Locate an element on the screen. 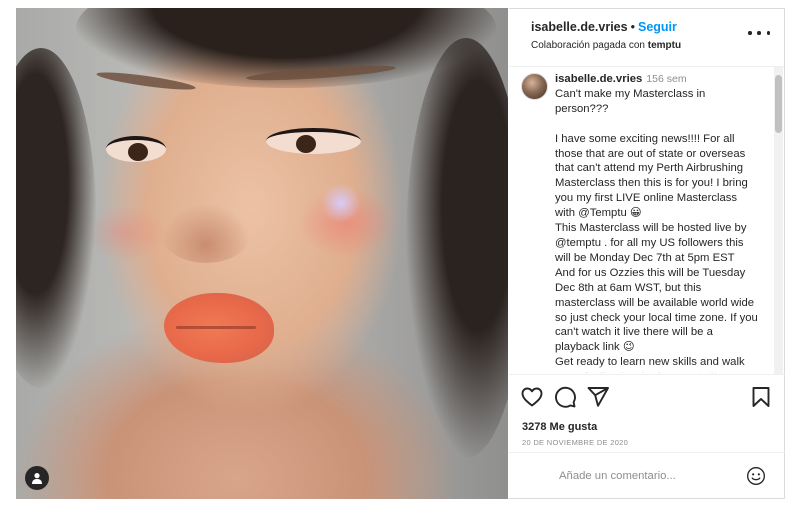 The height and width of the screenshot is (513, 800). post-date: 20 DE NOVIEMBRE DE 2020 is located at coordinates (575, 442).